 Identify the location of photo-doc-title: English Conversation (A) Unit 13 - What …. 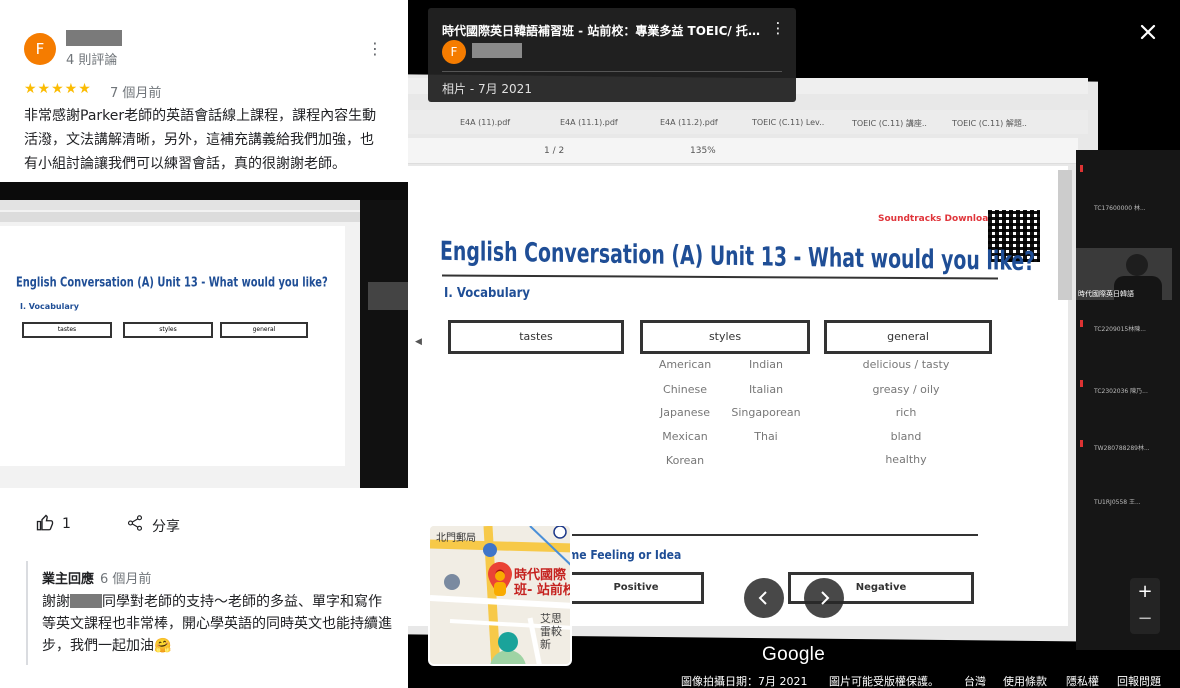
(172, 282).